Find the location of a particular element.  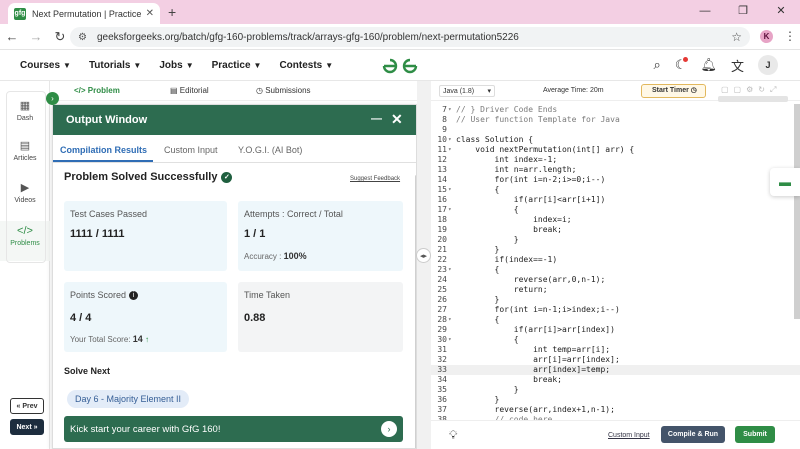

code-line: 26 } is located at coordinates (615, 300).